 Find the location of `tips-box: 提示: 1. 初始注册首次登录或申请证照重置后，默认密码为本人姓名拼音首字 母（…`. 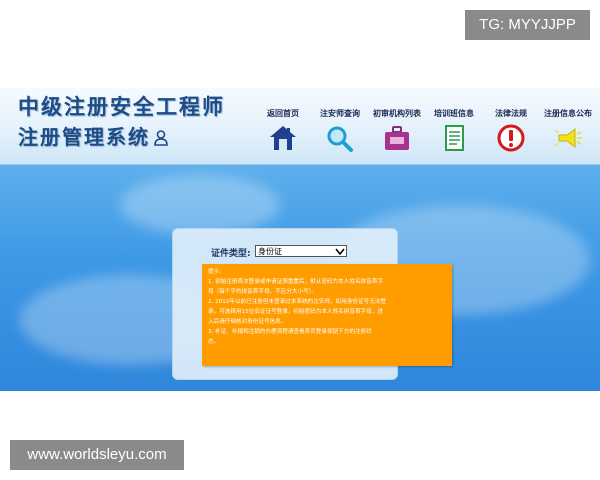

tips-box: 提示: 1. 初始注册首次登录或申请证照重置后，默认密码为本人姓名拼音首字 母（… is located at coordinates (327, 315).